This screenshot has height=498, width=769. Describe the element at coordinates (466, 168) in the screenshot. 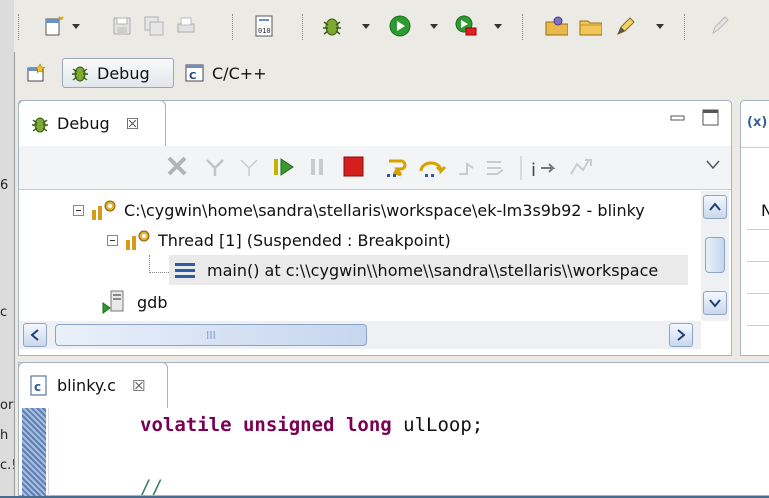

I see `step-return-icon` at that location.